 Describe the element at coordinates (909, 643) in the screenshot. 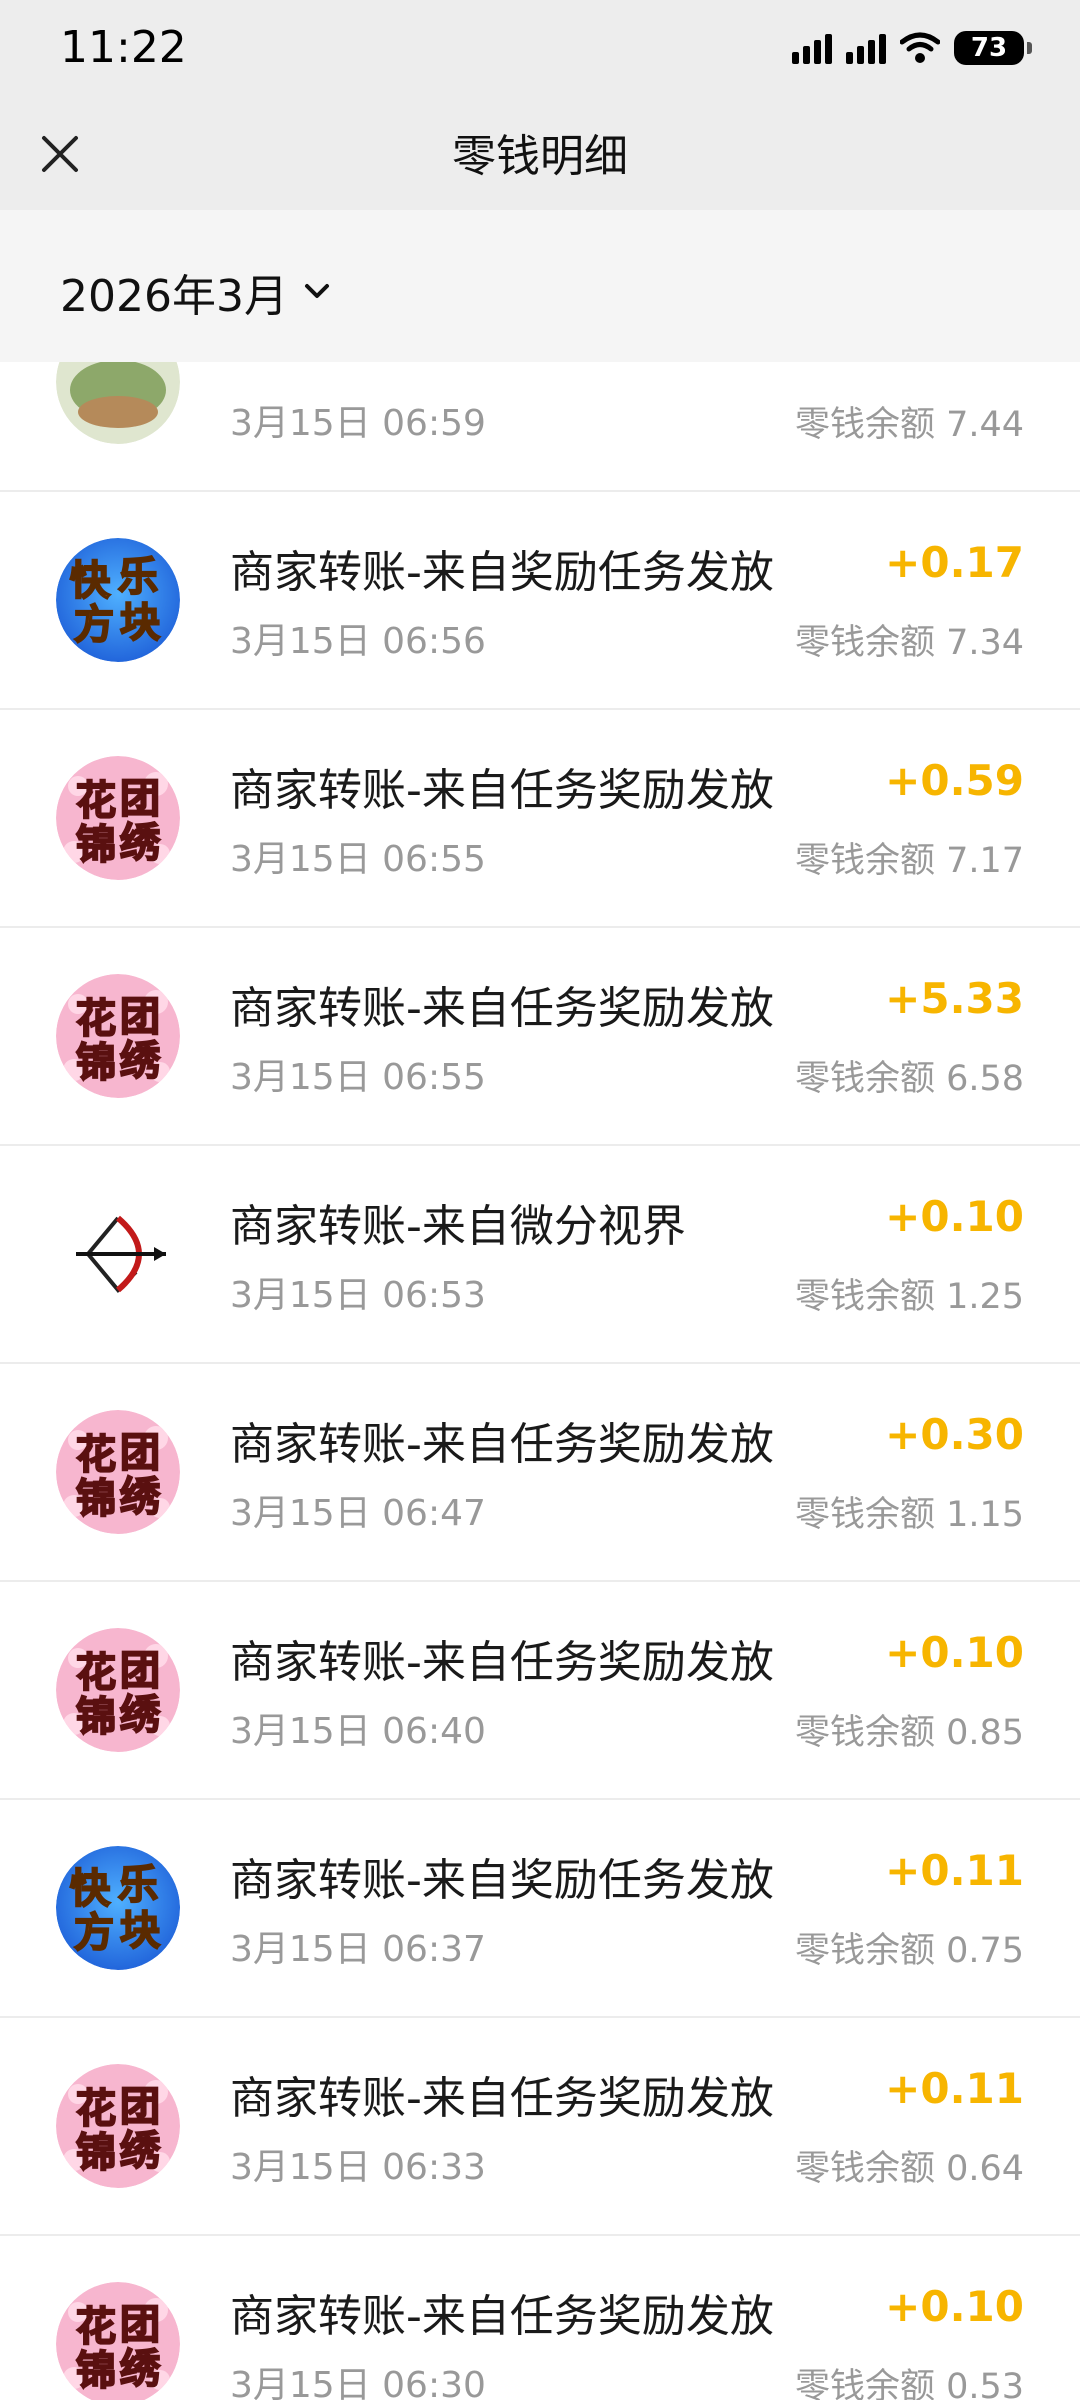

I see `balance-after: 零钱余额 7.34` at that location.